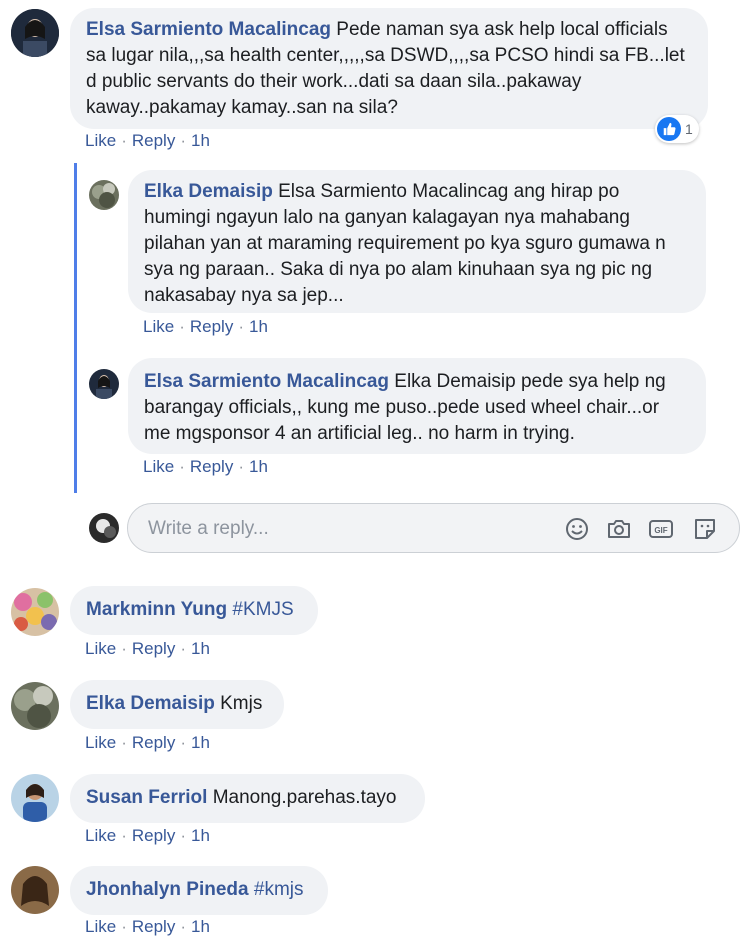  I want to click on camera-icon, so click(619, 529).